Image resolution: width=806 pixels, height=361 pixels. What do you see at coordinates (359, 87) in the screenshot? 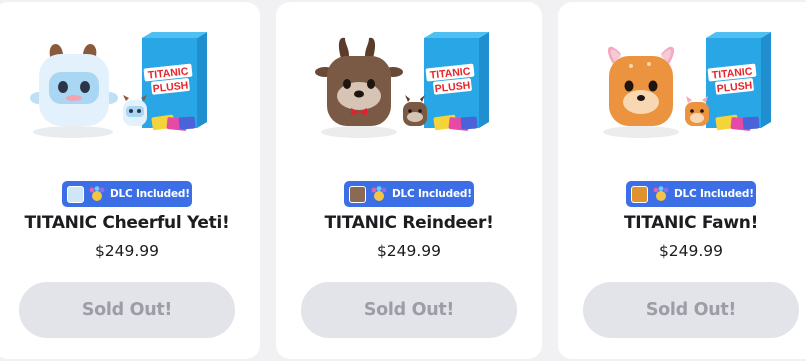
I see `reindeer-plush` at bounding box center [359, 87].